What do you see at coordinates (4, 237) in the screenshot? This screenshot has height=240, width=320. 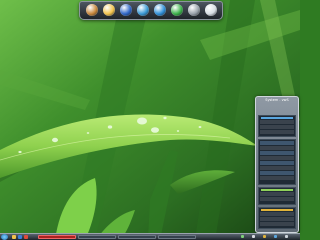 I see `start-button` at bounding box center [4, 237].